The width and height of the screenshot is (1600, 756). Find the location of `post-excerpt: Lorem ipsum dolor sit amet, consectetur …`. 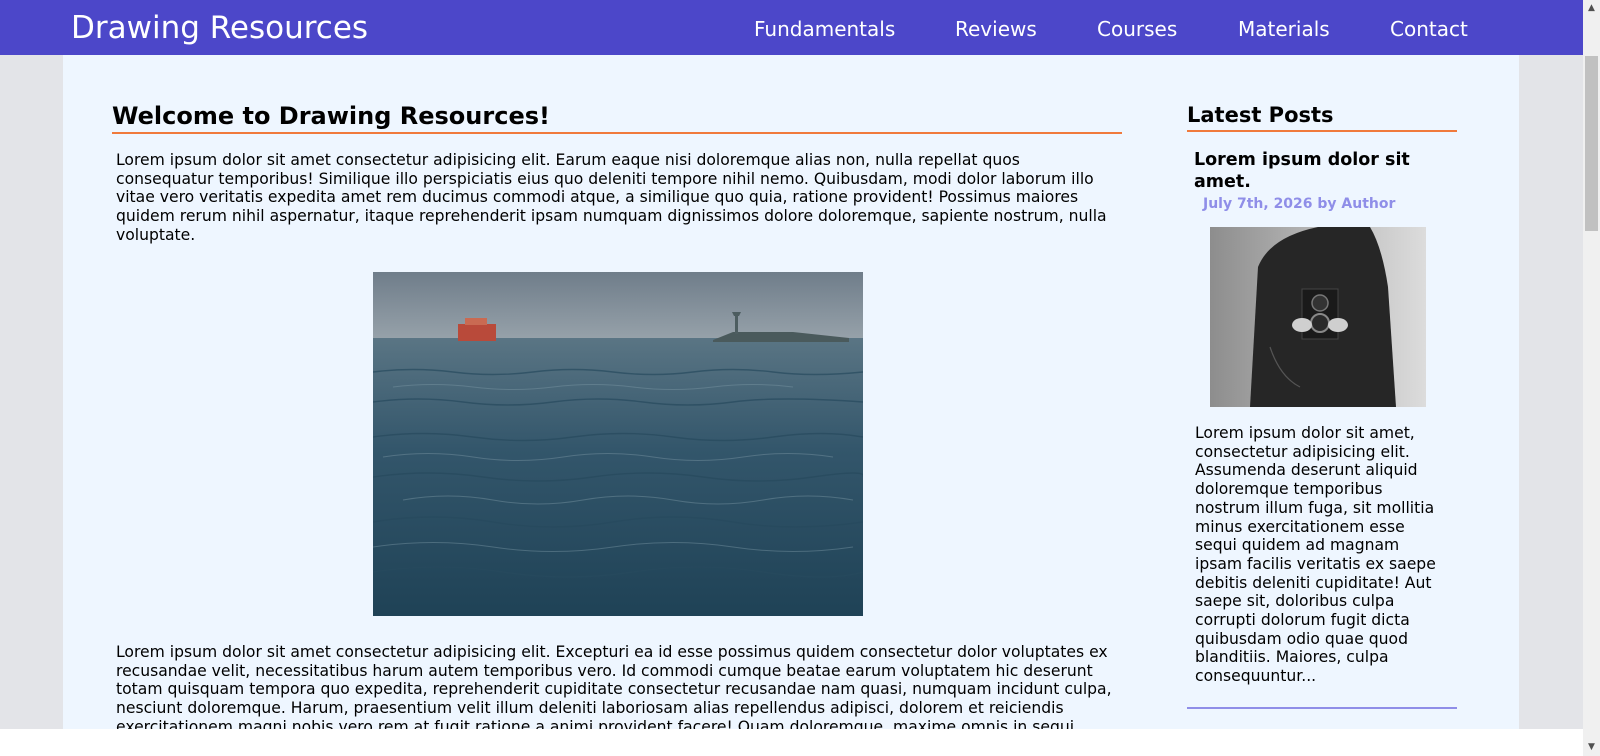

post-excerpt: Lorem ipsum dolor sit amet, consectetur … is located at coordinates (1315, 555).